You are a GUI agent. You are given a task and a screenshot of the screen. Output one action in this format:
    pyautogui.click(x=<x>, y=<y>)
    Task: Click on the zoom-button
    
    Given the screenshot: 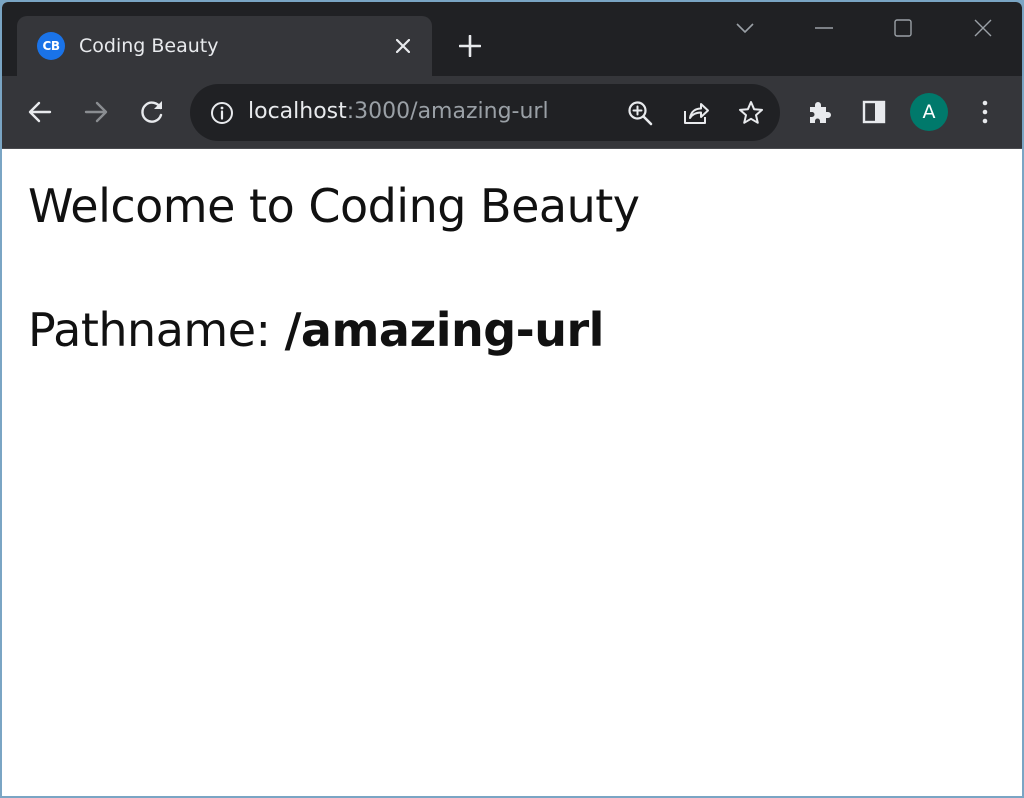 What is the action you would take?
    pyautogui.click(x=640, y=113)
    